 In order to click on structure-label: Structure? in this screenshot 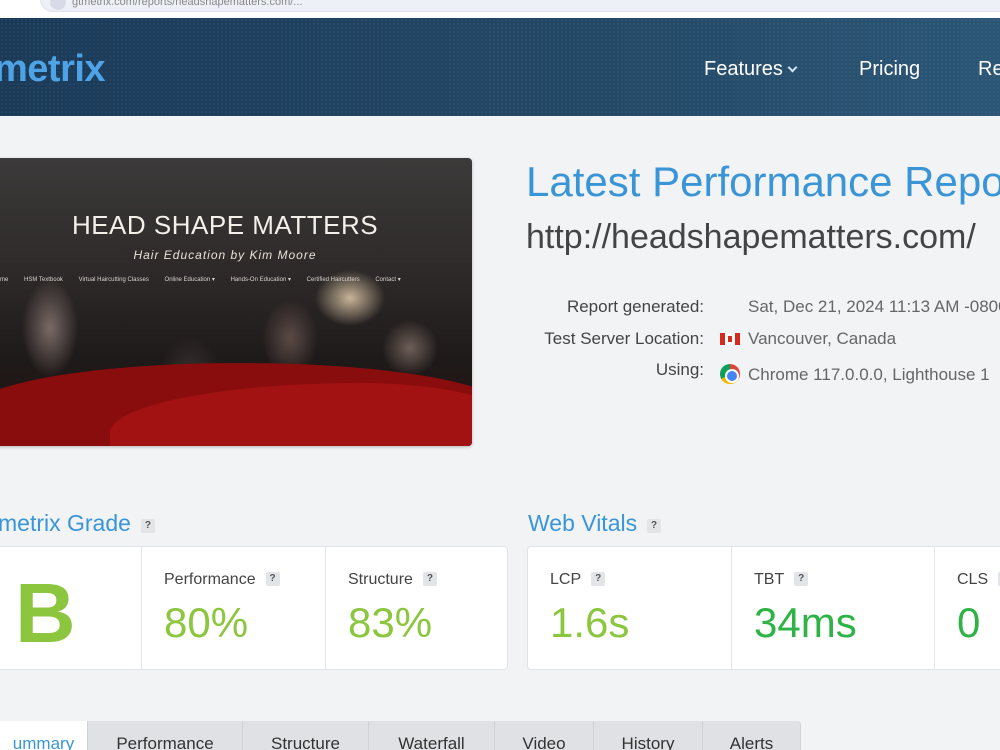, I will do `click(392, 580)`.